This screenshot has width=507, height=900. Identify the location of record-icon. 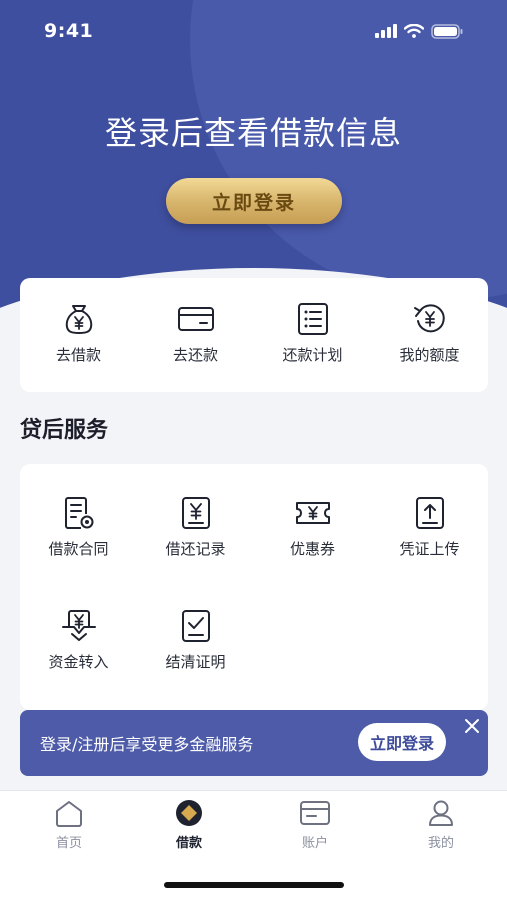
(195, 513).